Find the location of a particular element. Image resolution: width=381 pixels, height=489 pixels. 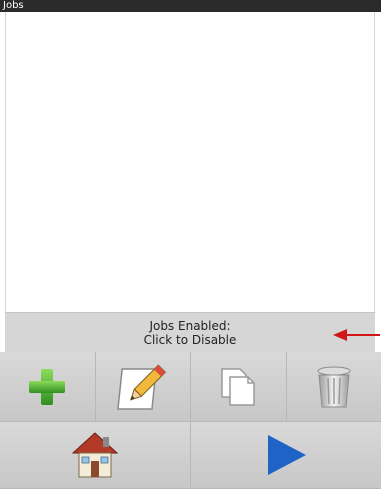

window-title: Jobs is located at coordinates (190, 6).